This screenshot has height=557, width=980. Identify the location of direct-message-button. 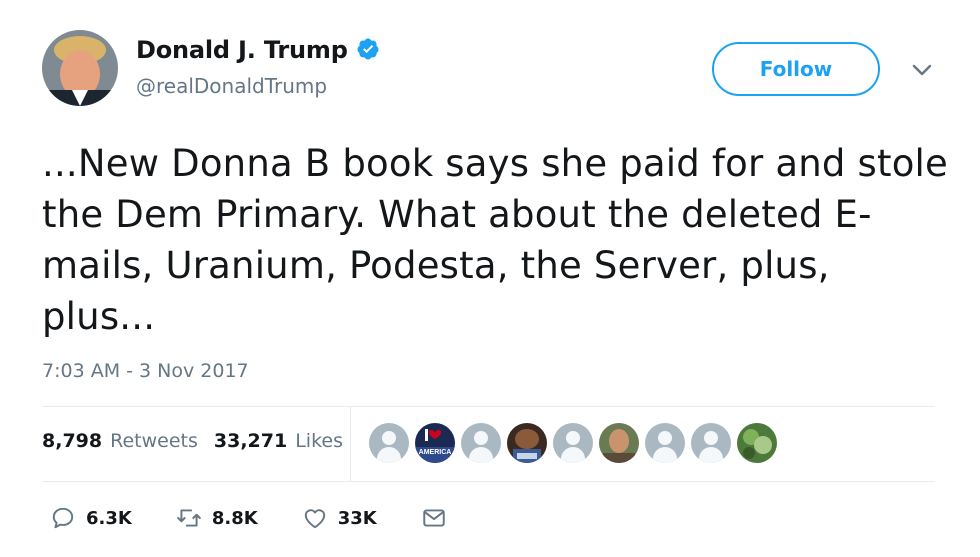
(434, 518).